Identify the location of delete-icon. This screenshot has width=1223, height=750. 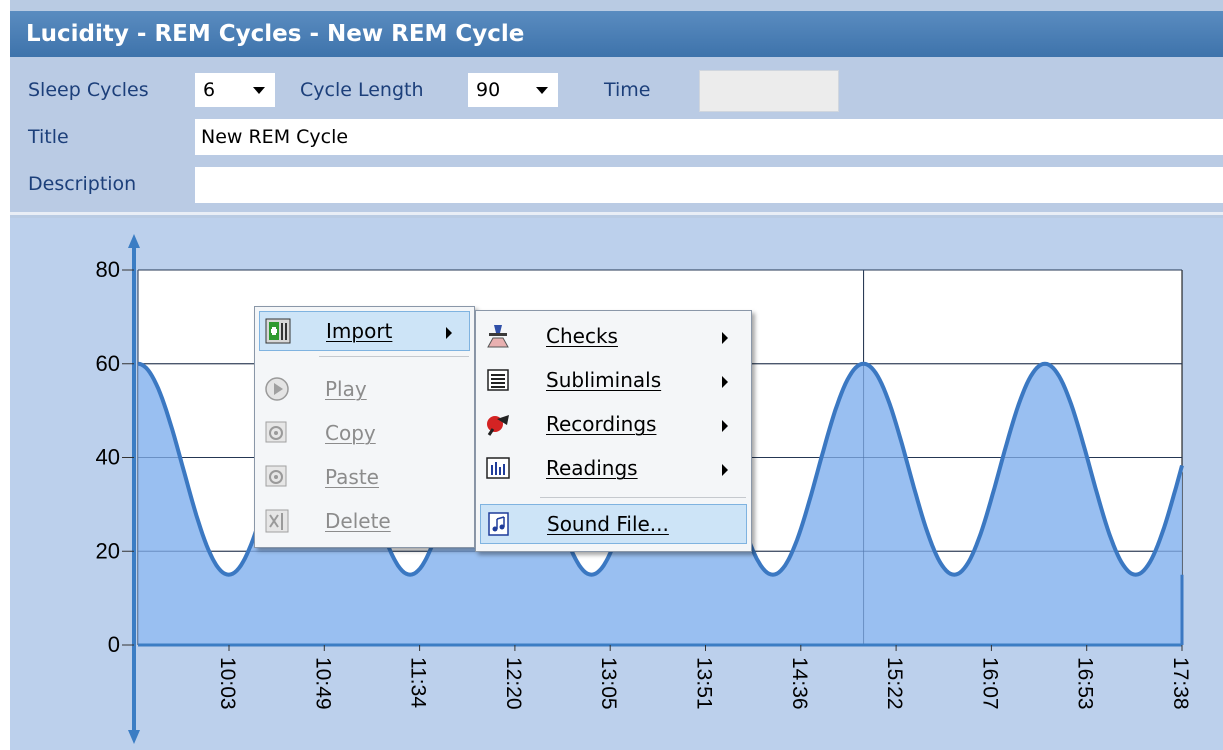
(277, 521).